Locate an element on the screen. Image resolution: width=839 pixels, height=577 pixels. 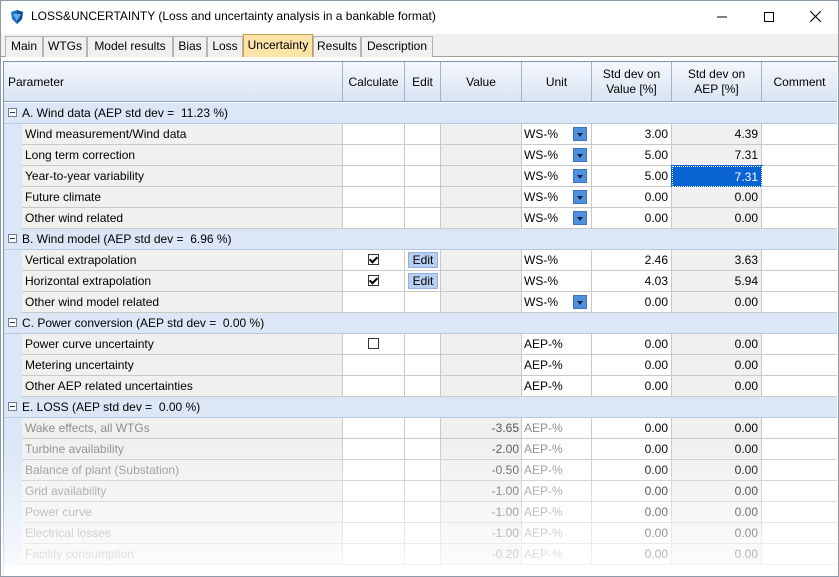
tab-description: Description is located at coordinates (397, 46).